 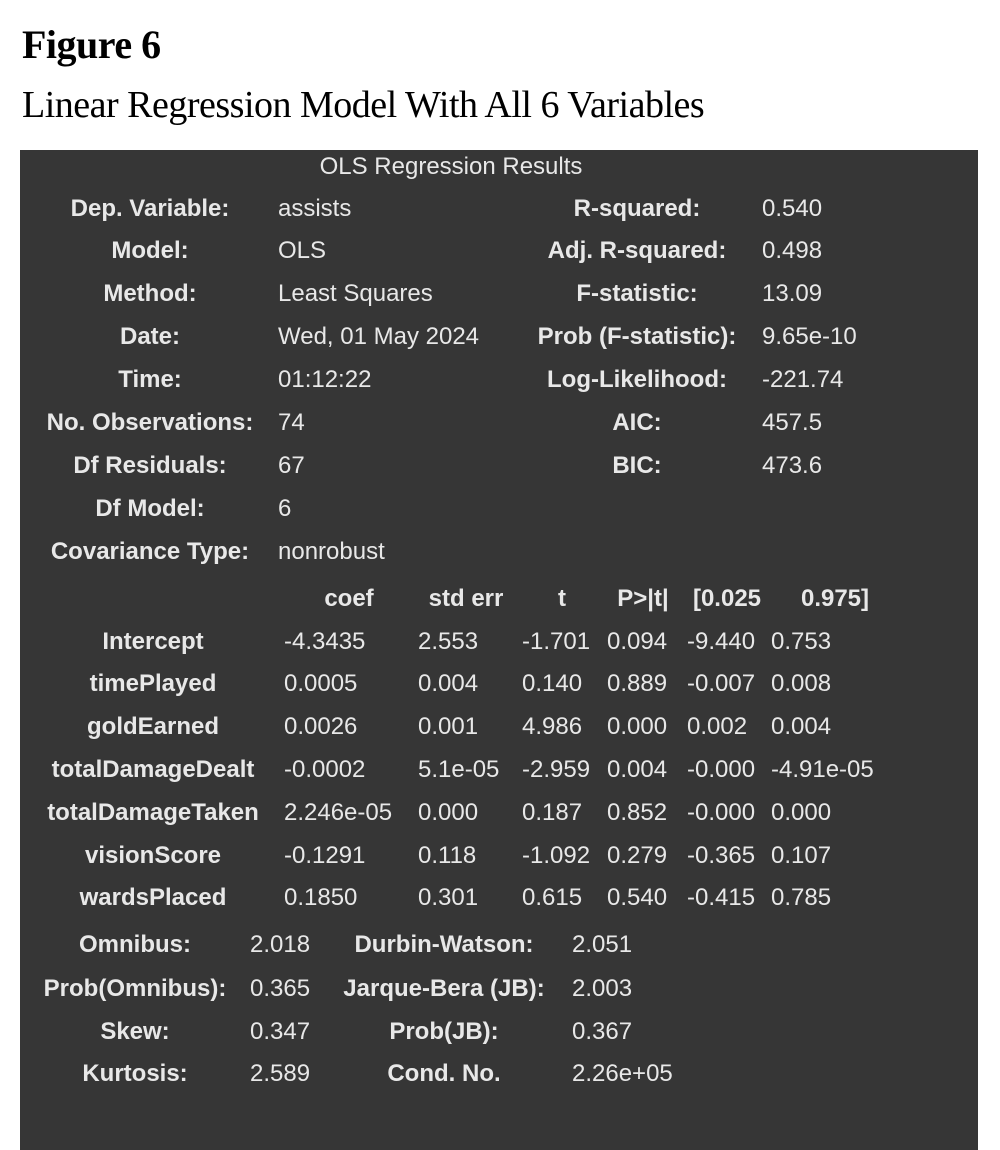 What do you see at coordinates (792, 422) in the screenshot?
I see `statistic-value: 457.5` at bounding box center [792, 422].